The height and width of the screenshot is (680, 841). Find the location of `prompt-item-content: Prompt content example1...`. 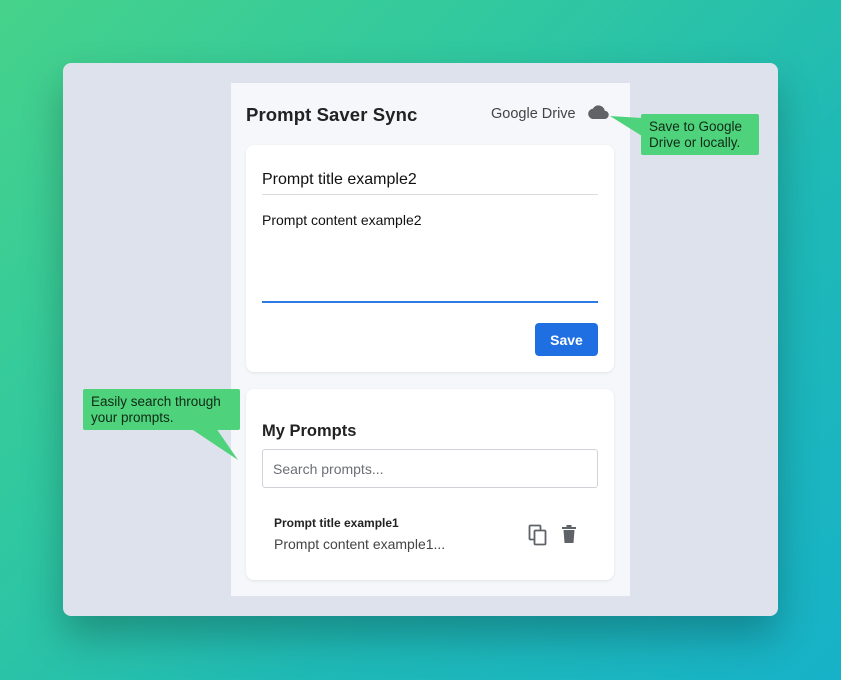

prompt-item-content: Prompt content example1... is located at coordinates (360, 544).